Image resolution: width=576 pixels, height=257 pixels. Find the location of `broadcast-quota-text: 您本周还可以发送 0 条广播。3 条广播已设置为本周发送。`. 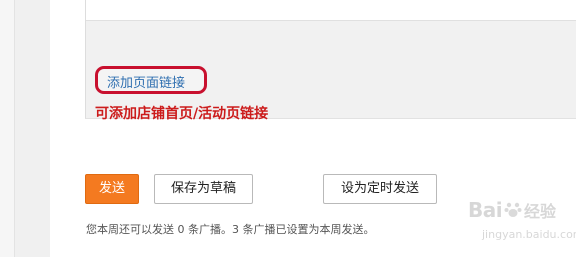

broadcast-quota-text: 您本周还可以发送 0 条广播。3 条广播已设置为本周发送。 is located at coordinates (230, 229).